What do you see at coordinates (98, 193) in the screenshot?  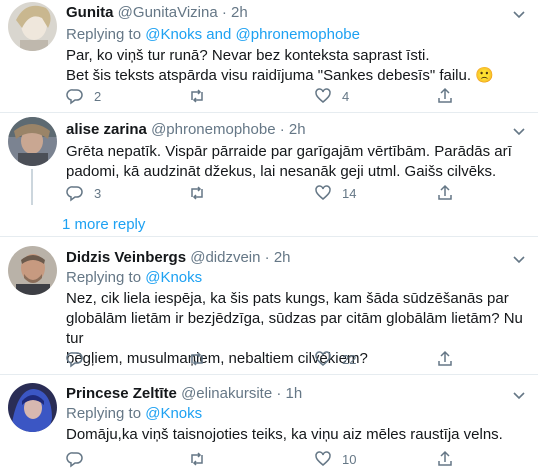 I see `reply-count: 3` at bounding box center [98, 193].